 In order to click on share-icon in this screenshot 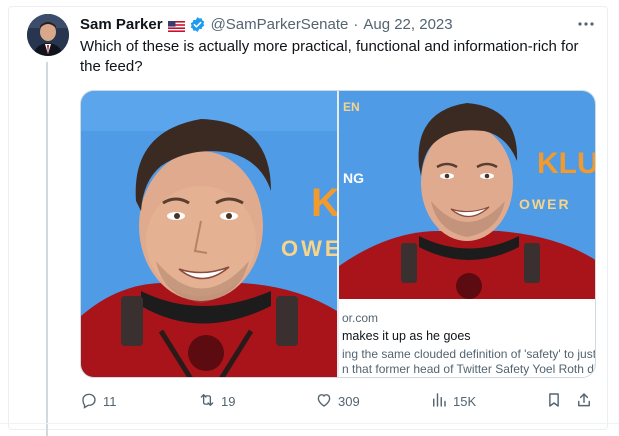, I will do `click(584, 401)`.